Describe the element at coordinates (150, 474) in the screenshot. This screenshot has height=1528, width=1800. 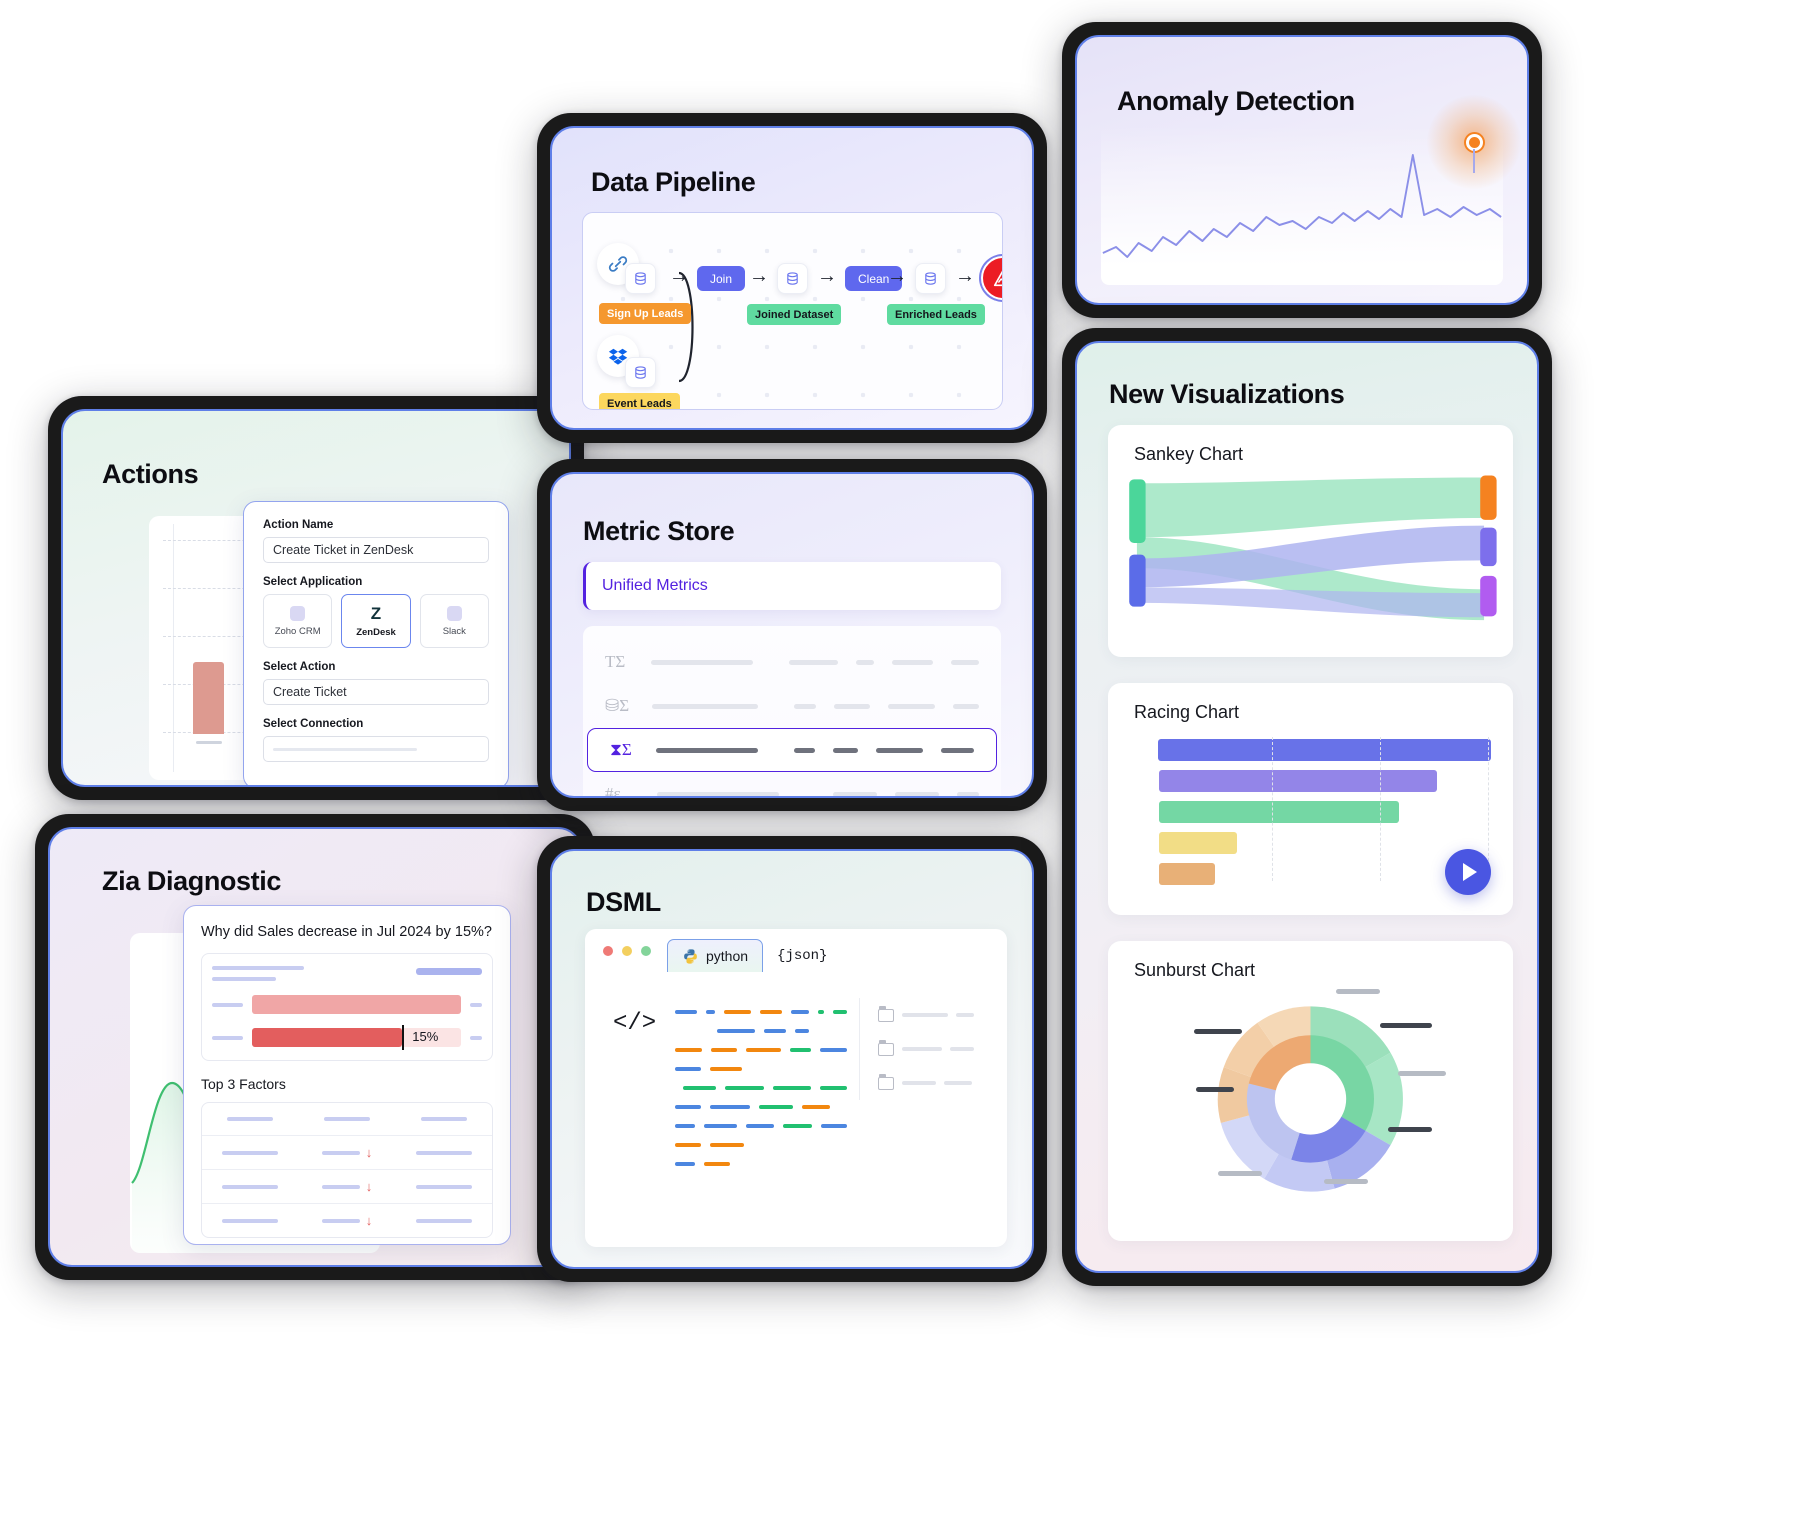
I see `page-title: Actions` at that location.